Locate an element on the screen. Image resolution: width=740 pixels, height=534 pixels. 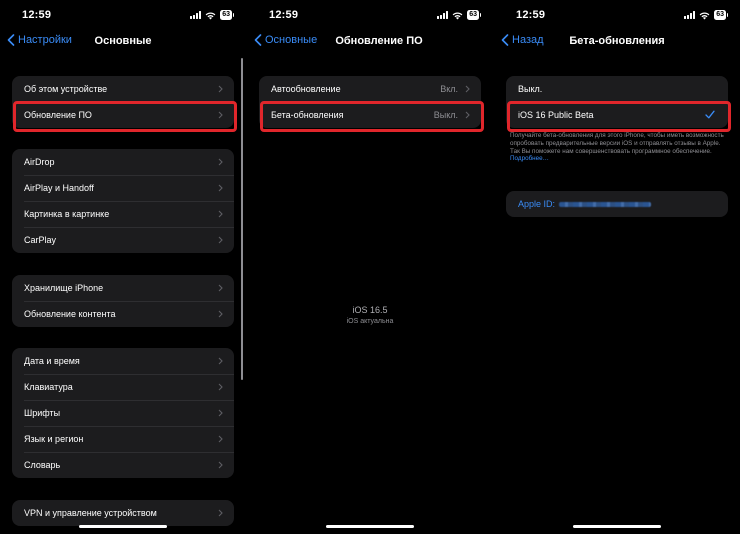
settings-group-update: Автообновление Вкл. Бета-обновления Выкл. is located at coordinates (370, 102).